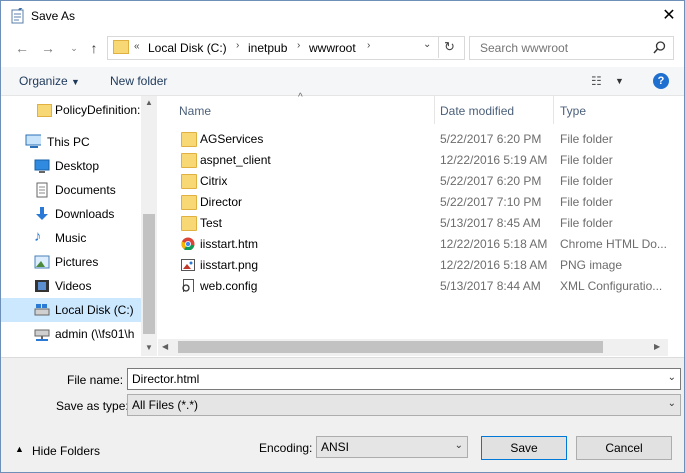 This screenshot has width=685, height=473. Describe the element at coordinates (22, 48) in the screenshot. I see `back-arrow-icon: ←` at that location.